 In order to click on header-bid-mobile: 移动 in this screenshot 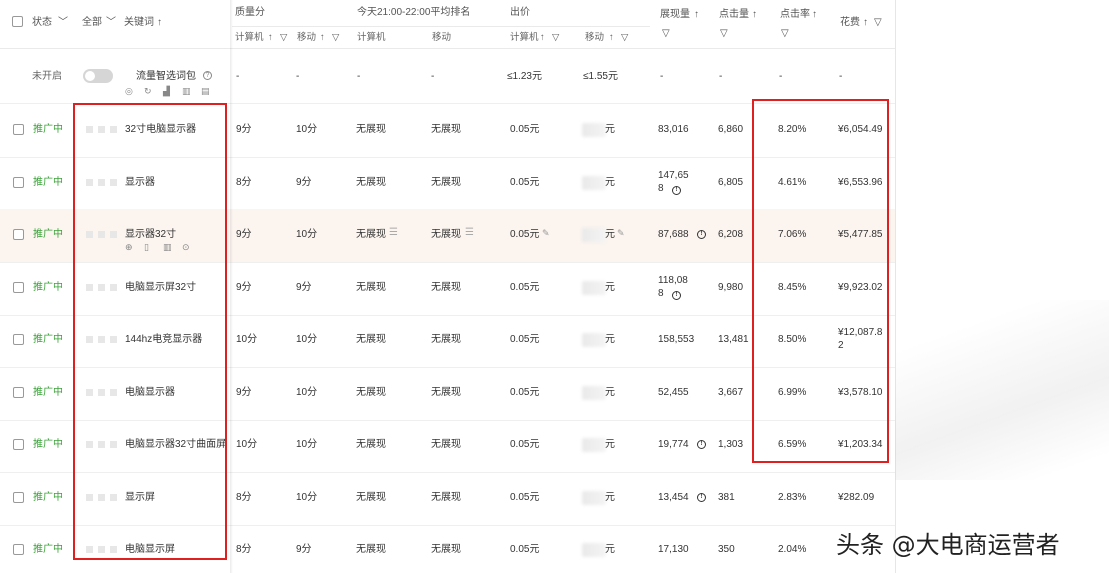, I will do `click(594, 38)`.